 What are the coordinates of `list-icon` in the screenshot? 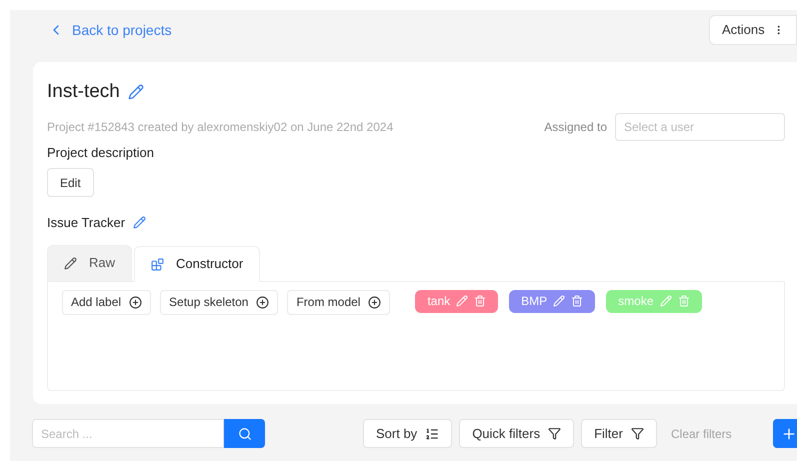 It's located at (432, 433).